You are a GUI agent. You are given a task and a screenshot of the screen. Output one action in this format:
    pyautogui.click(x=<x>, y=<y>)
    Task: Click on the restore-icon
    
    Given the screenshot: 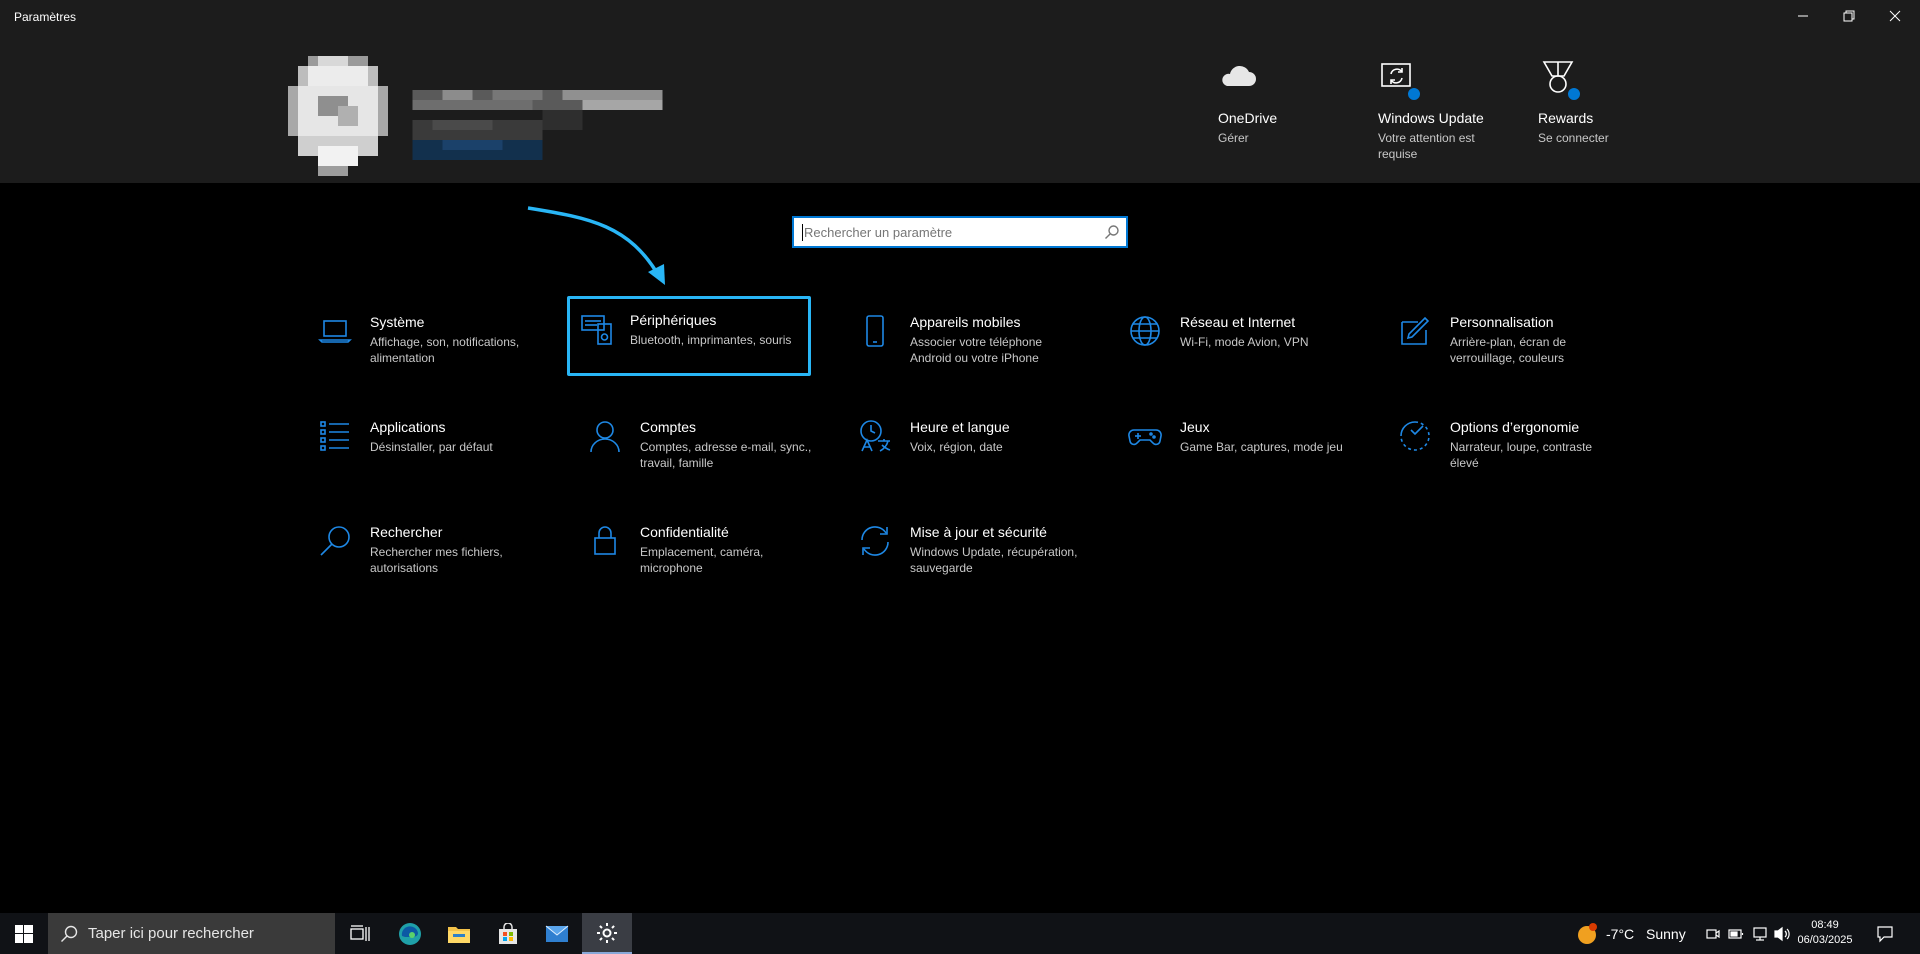 What is the action you would take?
    pyautogui.click(x=1849, y=16)
    